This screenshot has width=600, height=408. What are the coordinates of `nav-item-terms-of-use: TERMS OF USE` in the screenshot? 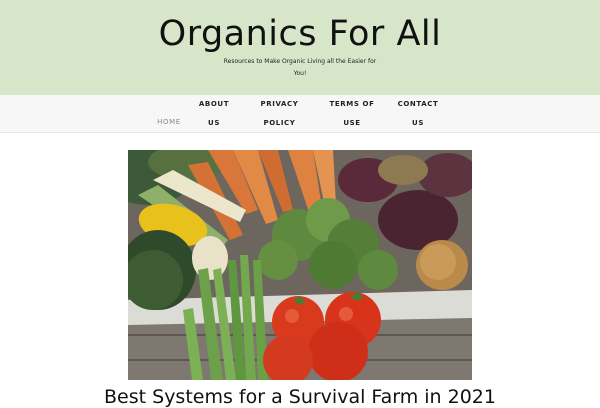 It's located at (352, 114).